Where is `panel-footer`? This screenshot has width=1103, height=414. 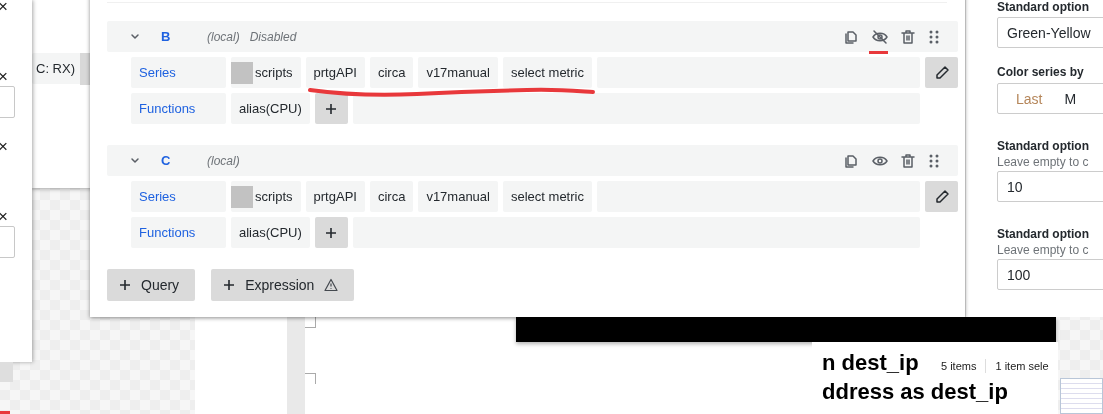 panel-footer is located at coordinates (6, 372).